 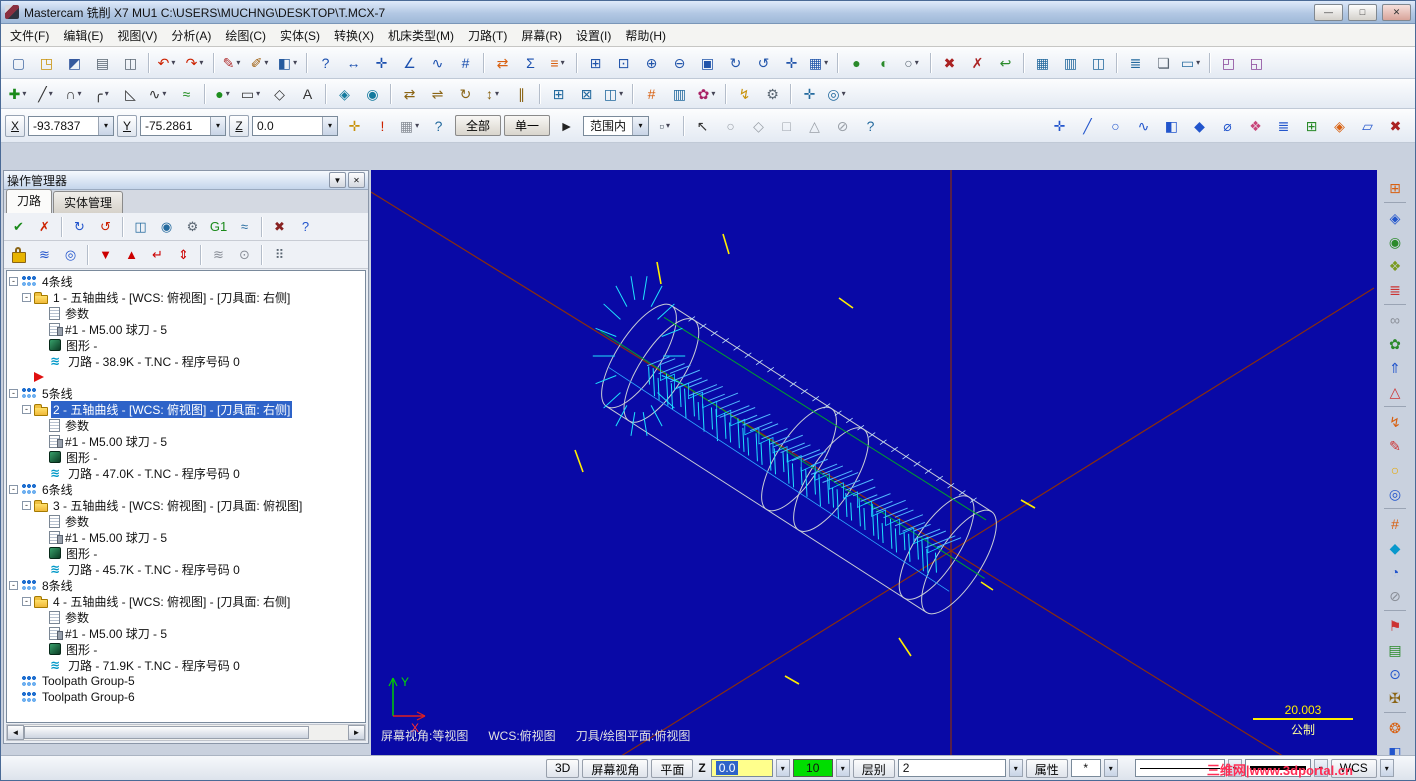 What do you see at coordinates (744, 93) in the screenshot?
I see `run-addin-icon: ↯` at bounding box center [744, 93].